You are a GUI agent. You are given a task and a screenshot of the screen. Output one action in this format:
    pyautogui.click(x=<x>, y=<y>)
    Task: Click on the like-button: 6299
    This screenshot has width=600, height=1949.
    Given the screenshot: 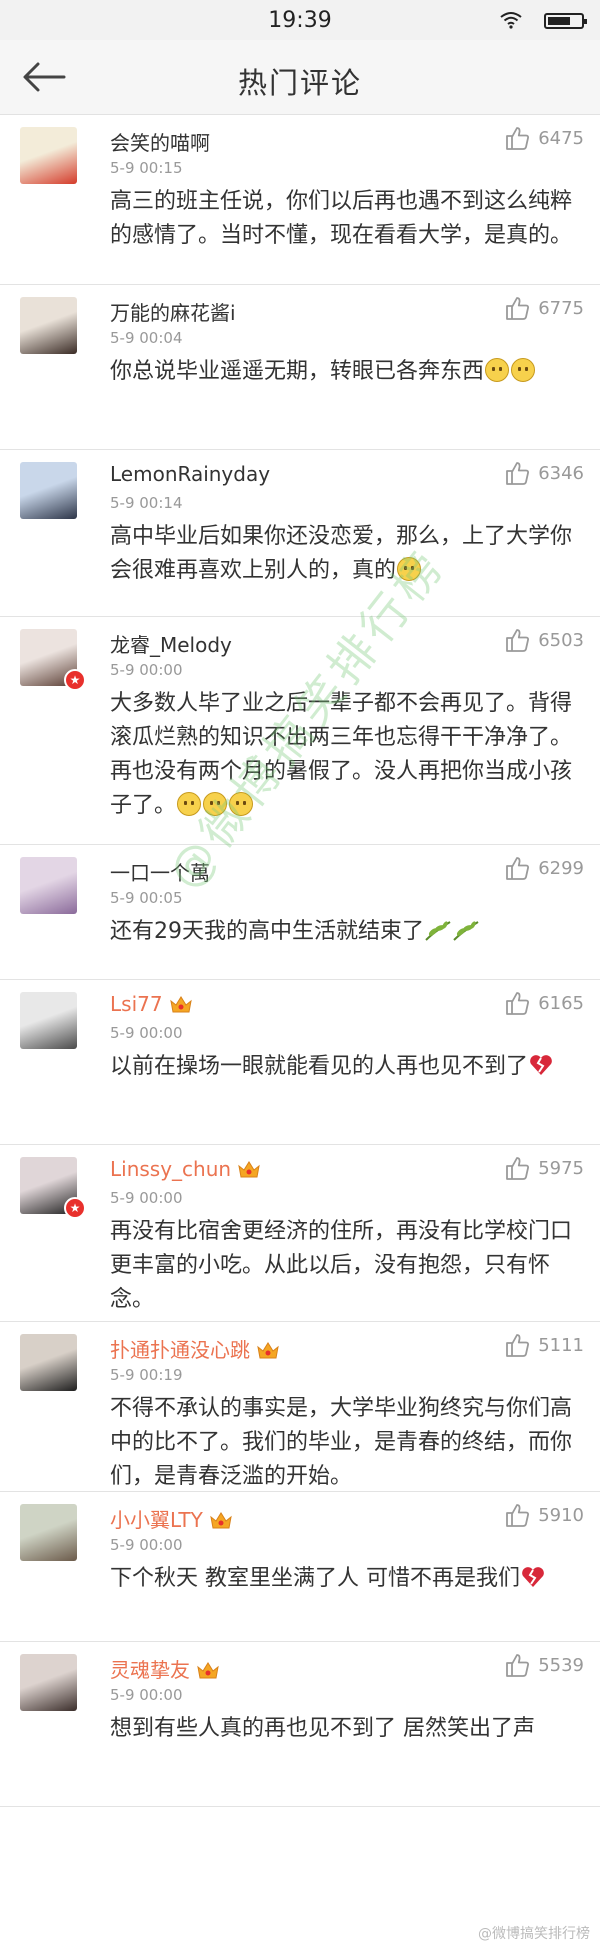 What is the action you would take?
    pyautogui.click(x=544, y=868)
    